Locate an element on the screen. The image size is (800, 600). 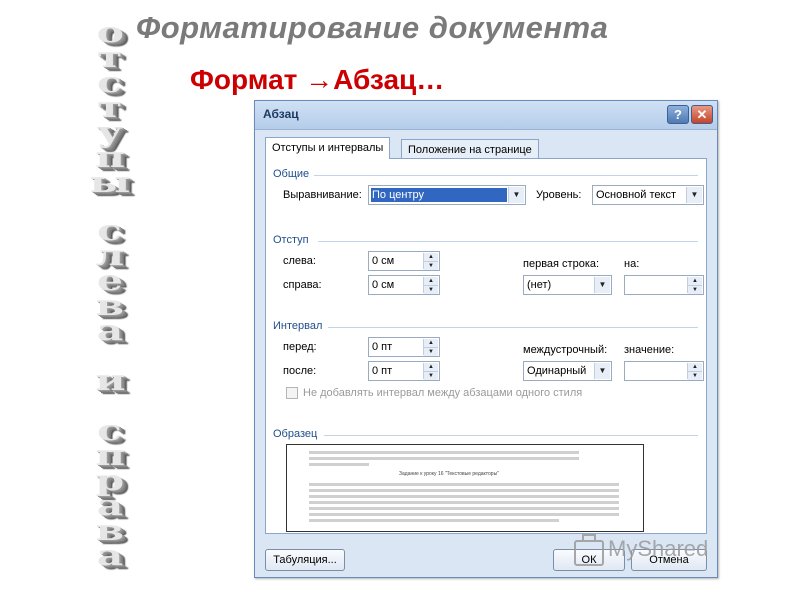
no-space-checkbox is located at coordinates (292, 393).